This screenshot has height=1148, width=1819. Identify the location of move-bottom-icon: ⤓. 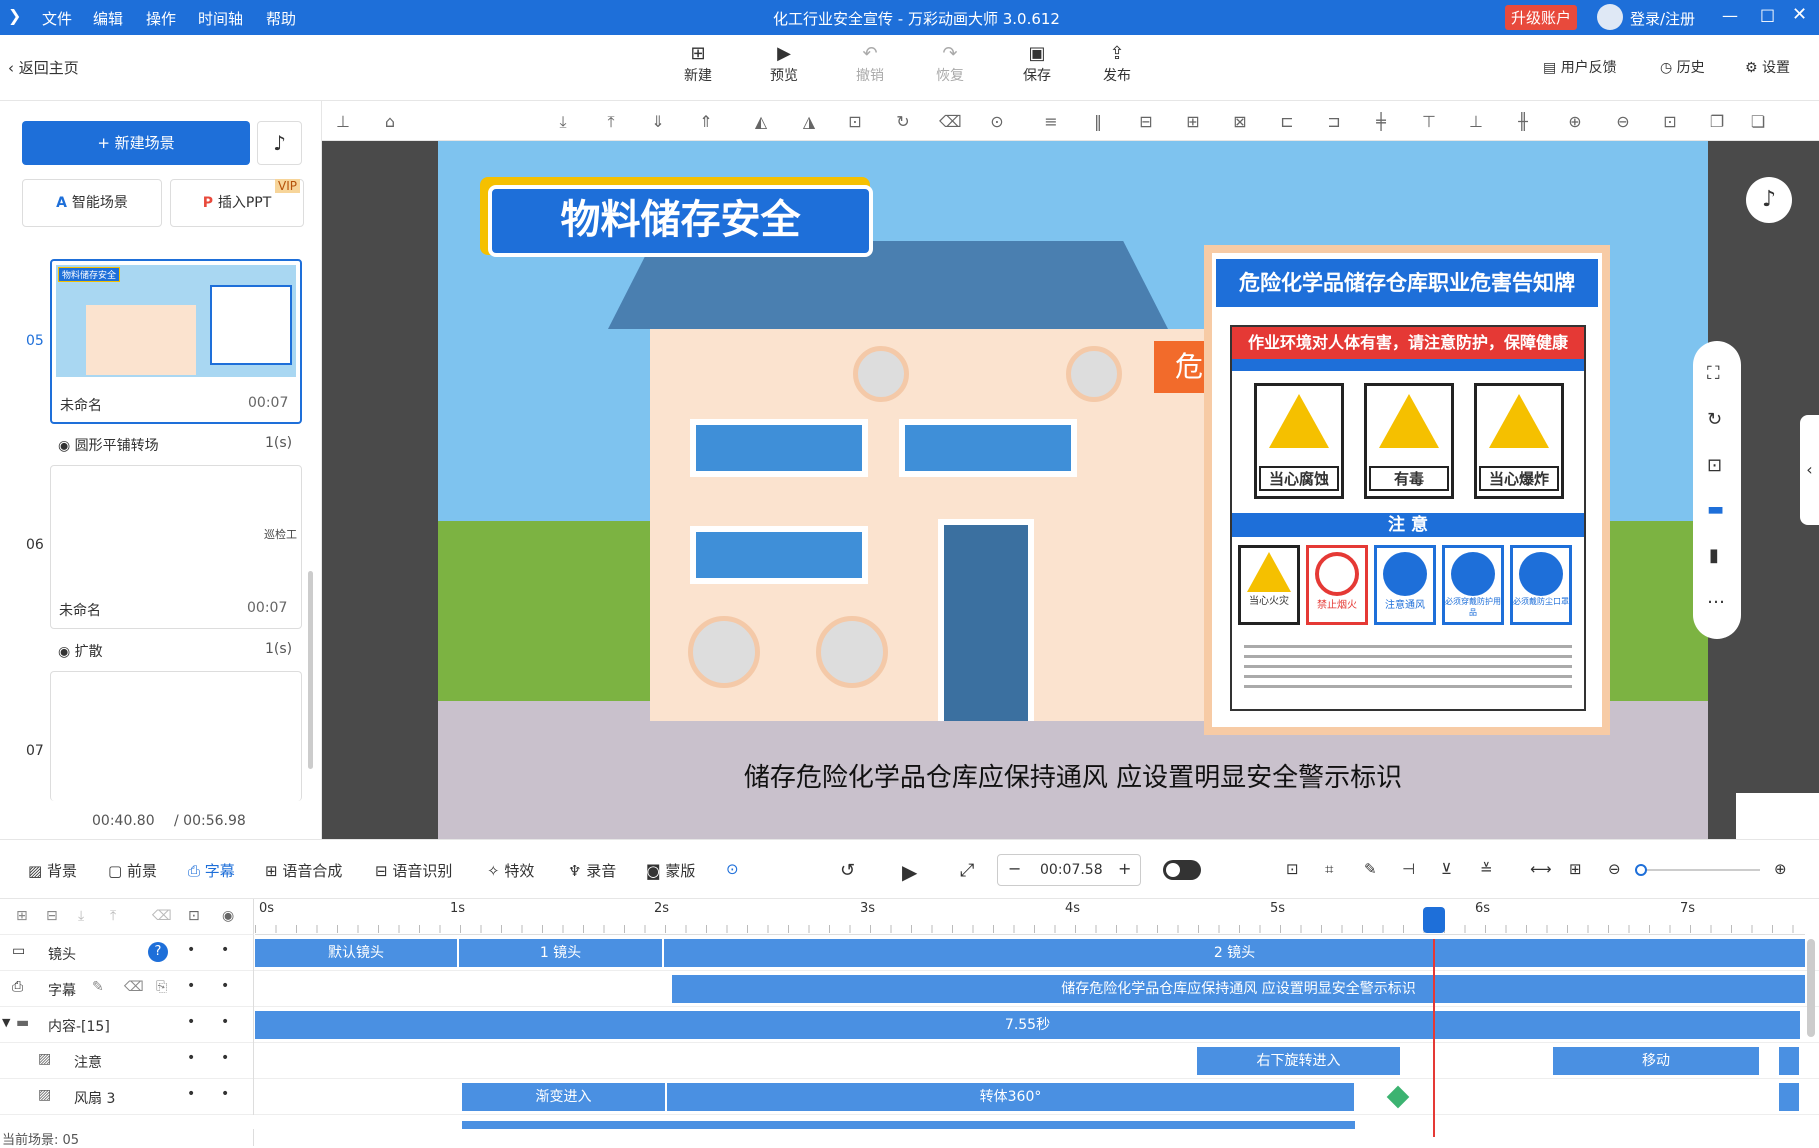
(563, 122).